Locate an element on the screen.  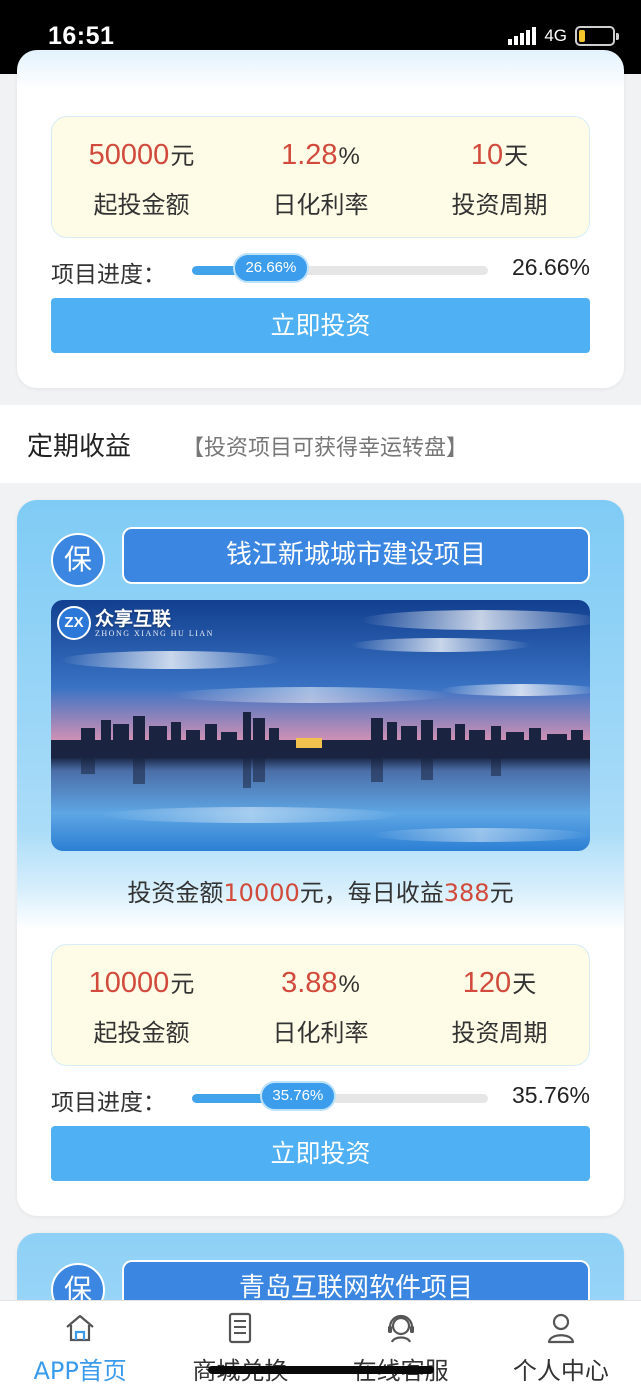
stat-value: 50000 is located at coordinates (129, 155).